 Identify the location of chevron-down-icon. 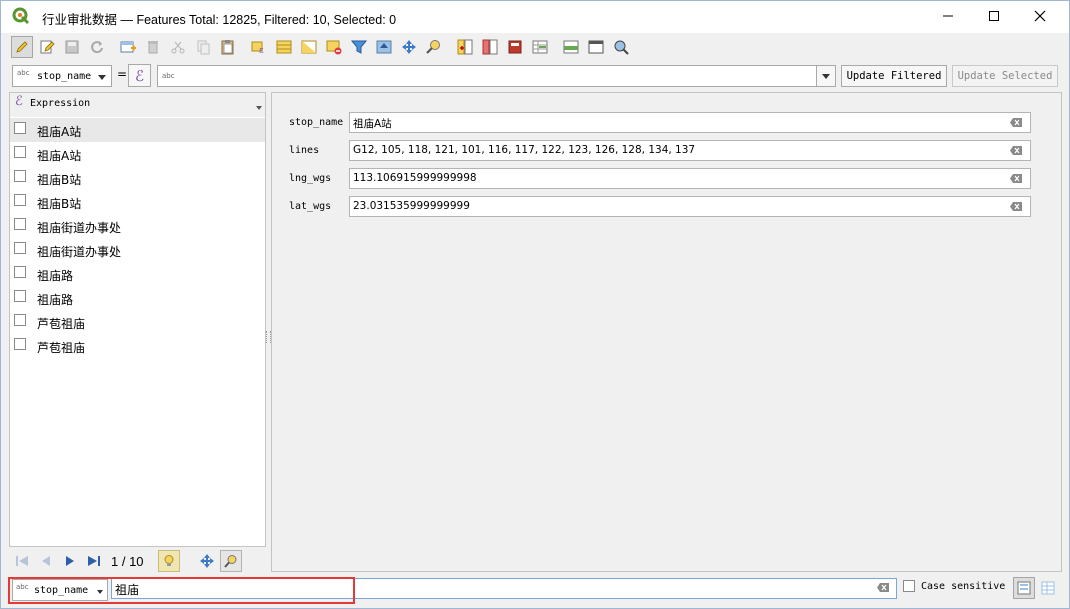
(100, 592).